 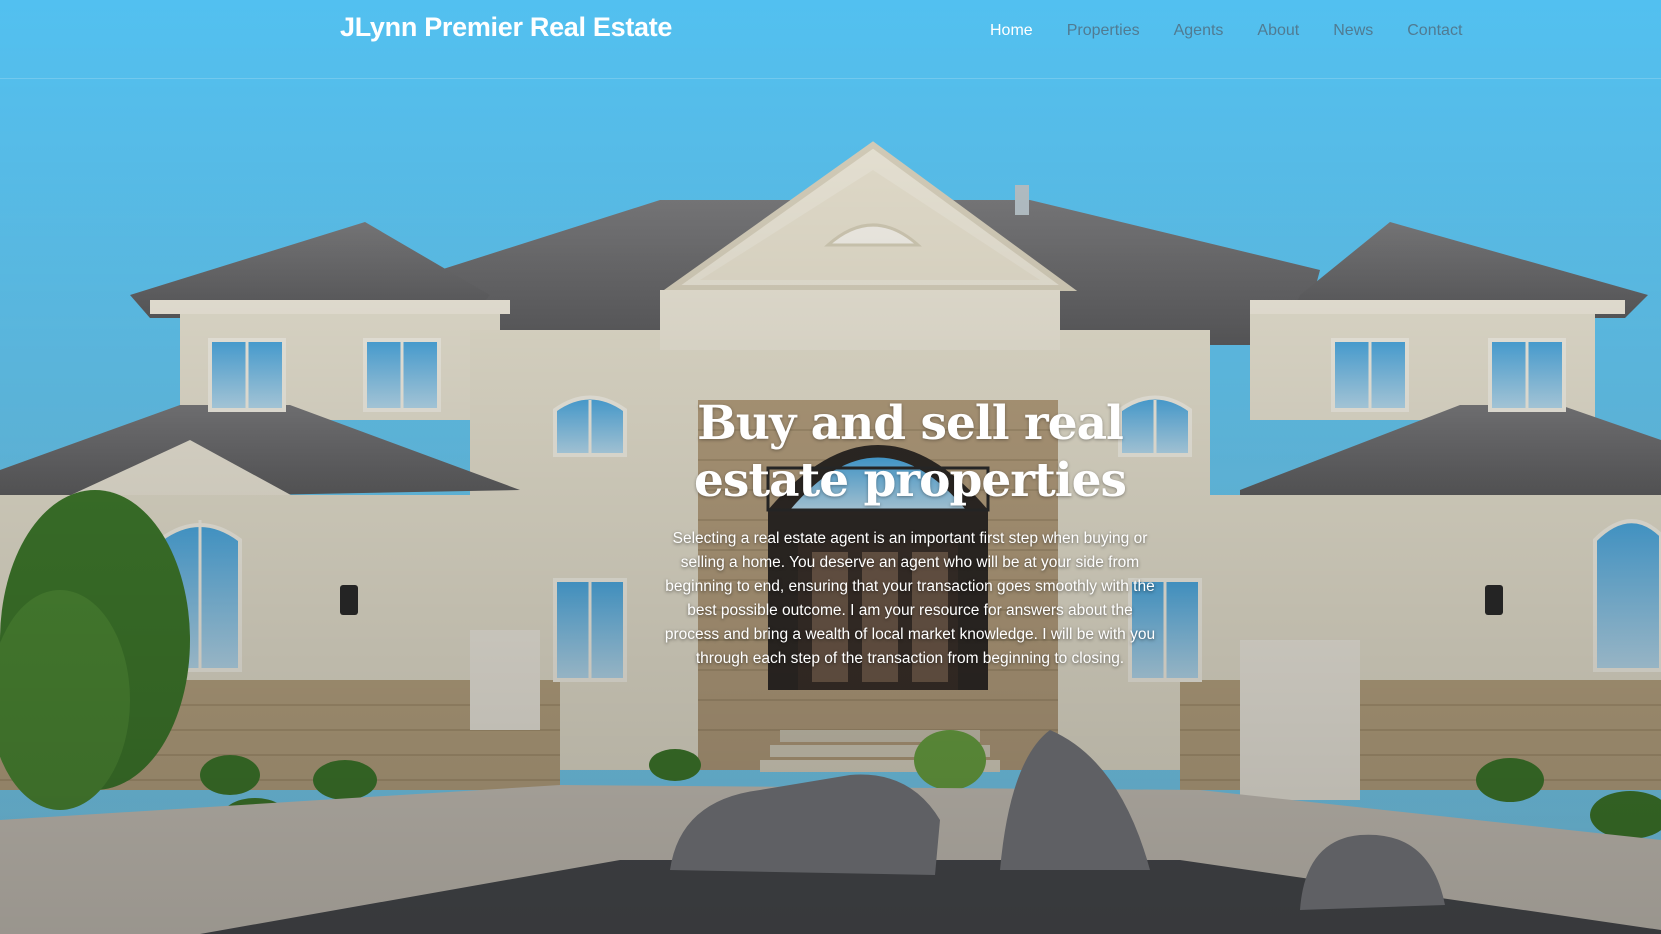 I want to click on nav-link-properties: Properties, so click(x=1103, y=31).